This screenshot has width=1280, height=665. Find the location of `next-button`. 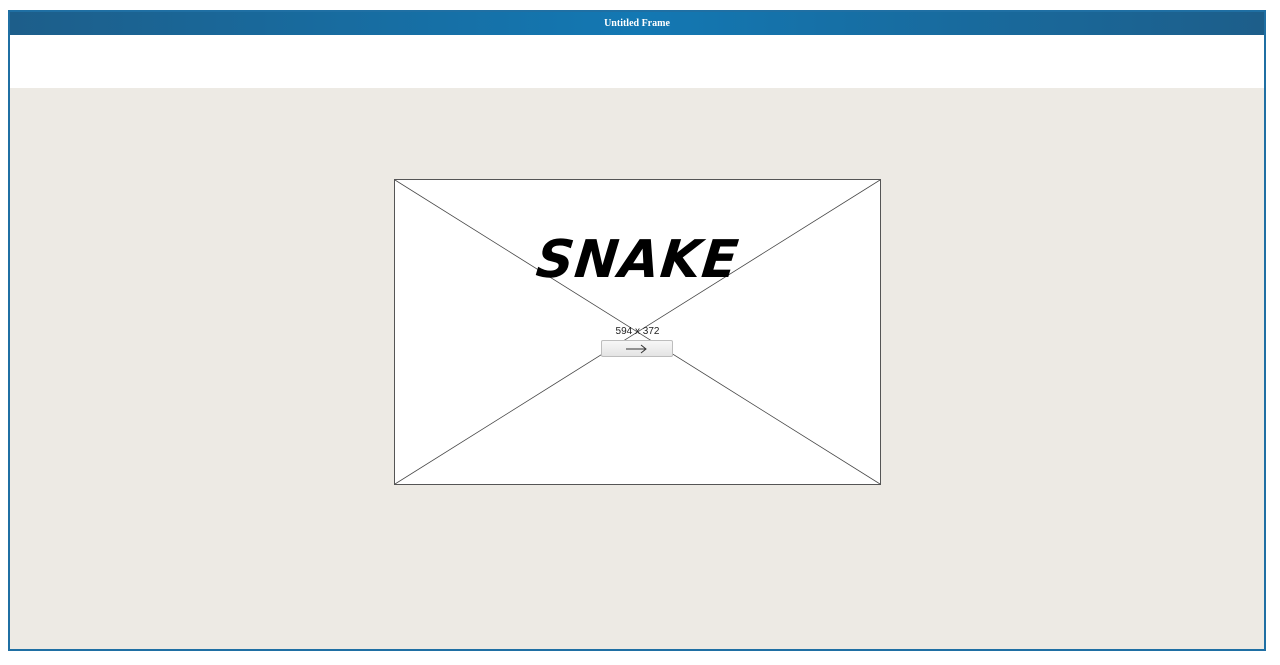

next-button is located at coordinates (637, 348).